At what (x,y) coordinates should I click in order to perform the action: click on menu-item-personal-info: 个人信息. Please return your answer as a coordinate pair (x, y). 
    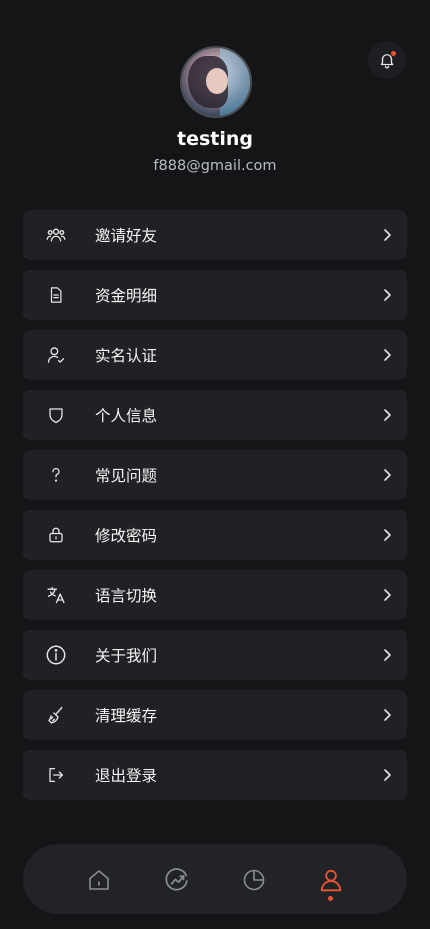
    Looking at the image, I should click on (215, 415).